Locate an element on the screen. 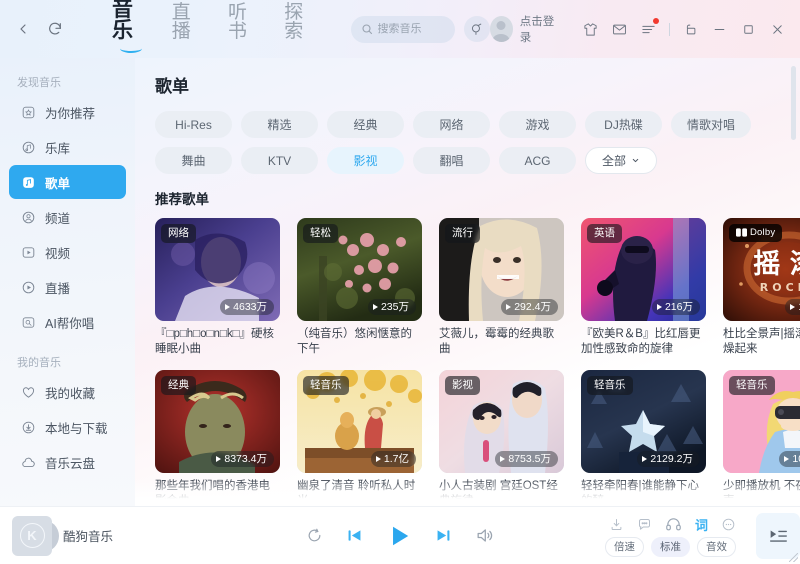 Image resolution: width=800 pixels, height=564 pixels. playlist-card: 网络 4633万 『□p□h□o□n□k□』硬核睡眠小曲 is located at coordinates (217, 287).